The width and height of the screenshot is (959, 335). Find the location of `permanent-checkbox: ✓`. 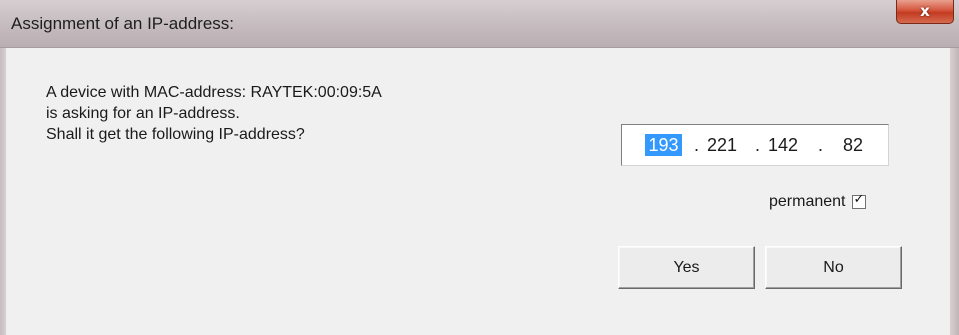

permanent-checkbox: ✓ is located at coordinates (858, 200).